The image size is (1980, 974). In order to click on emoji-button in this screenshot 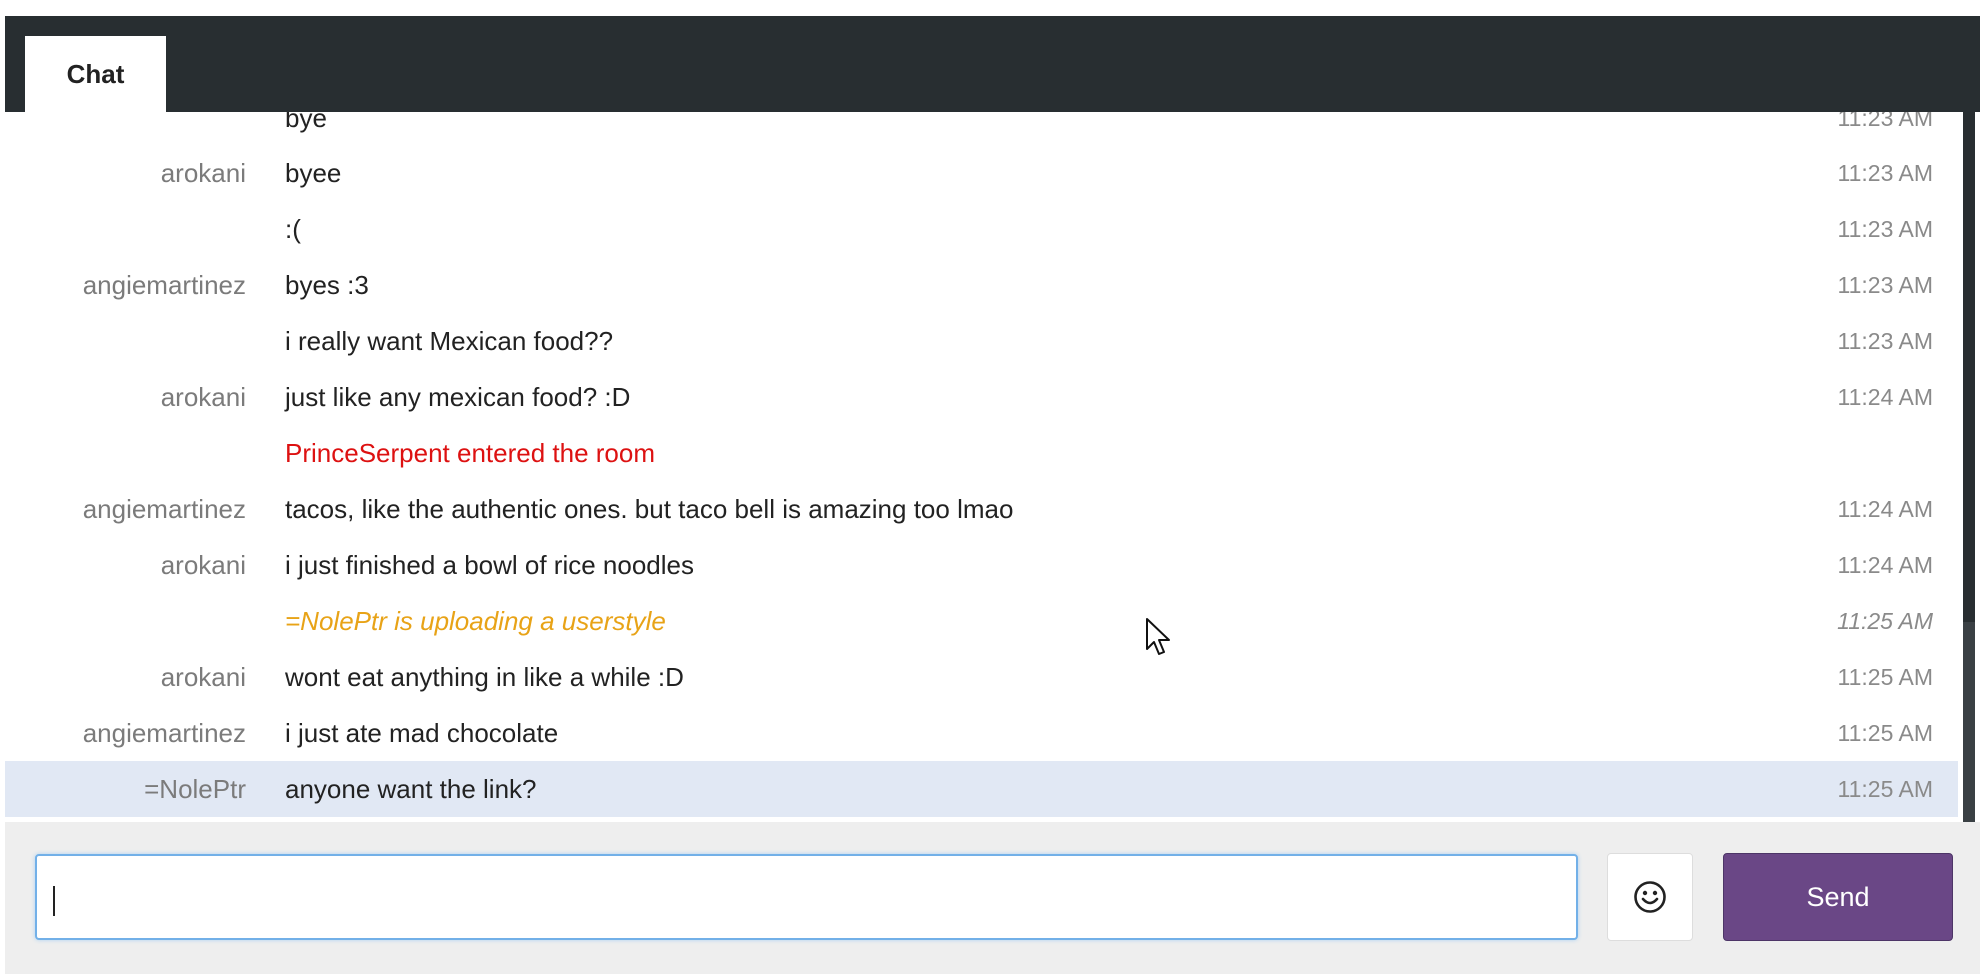, I will do `click(1650, 897)`.